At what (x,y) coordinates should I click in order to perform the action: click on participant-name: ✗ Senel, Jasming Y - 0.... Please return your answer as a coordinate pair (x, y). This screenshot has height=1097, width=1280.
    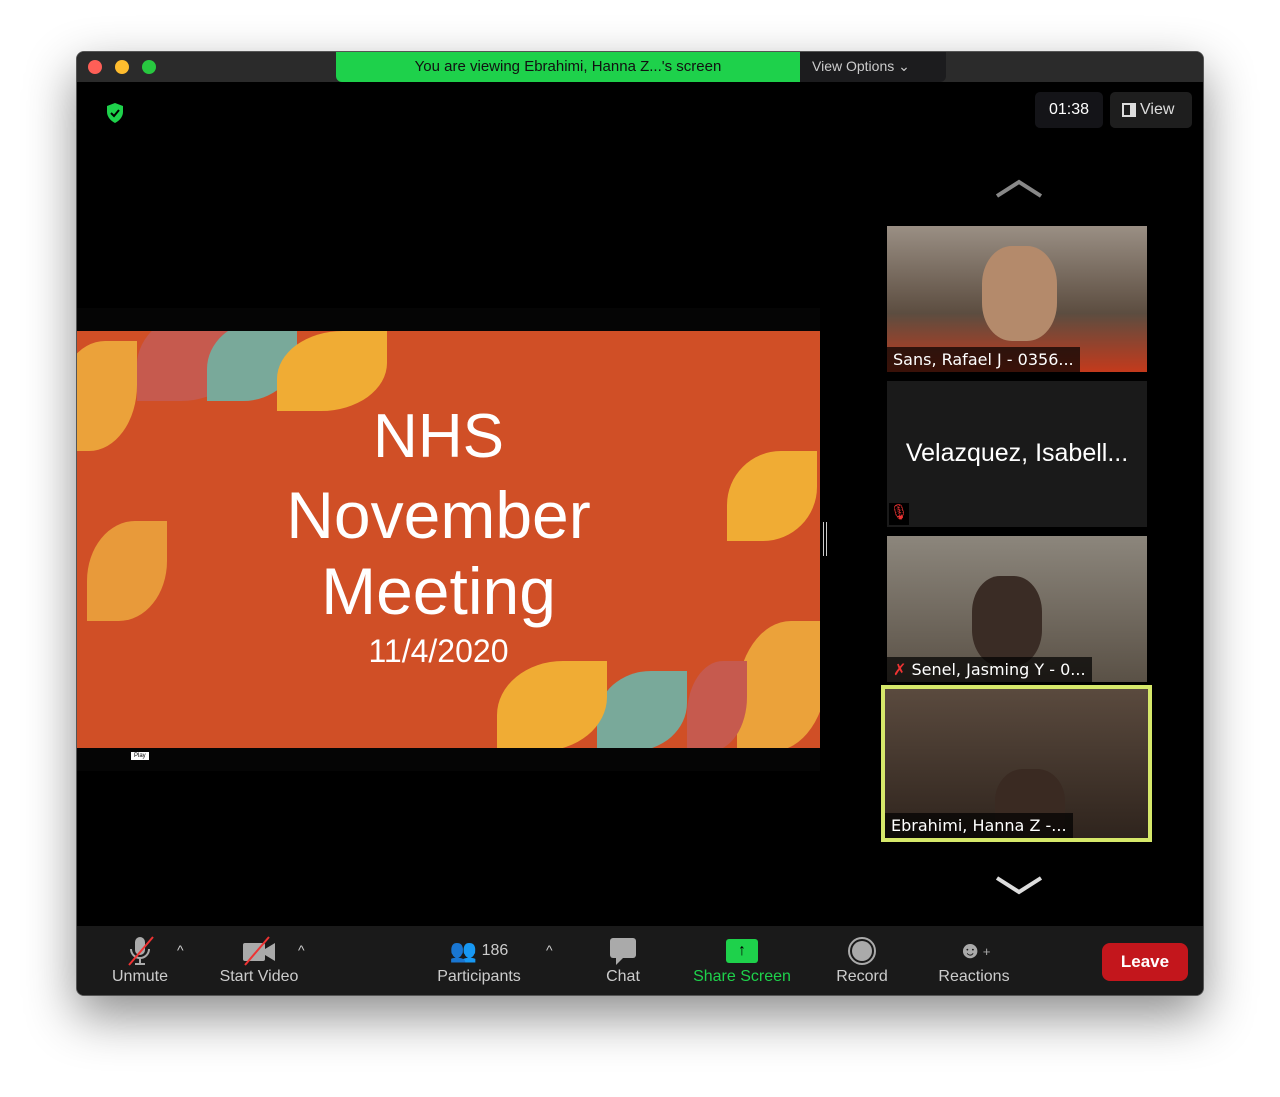
    Looking at the image, I should click on (989, 669).